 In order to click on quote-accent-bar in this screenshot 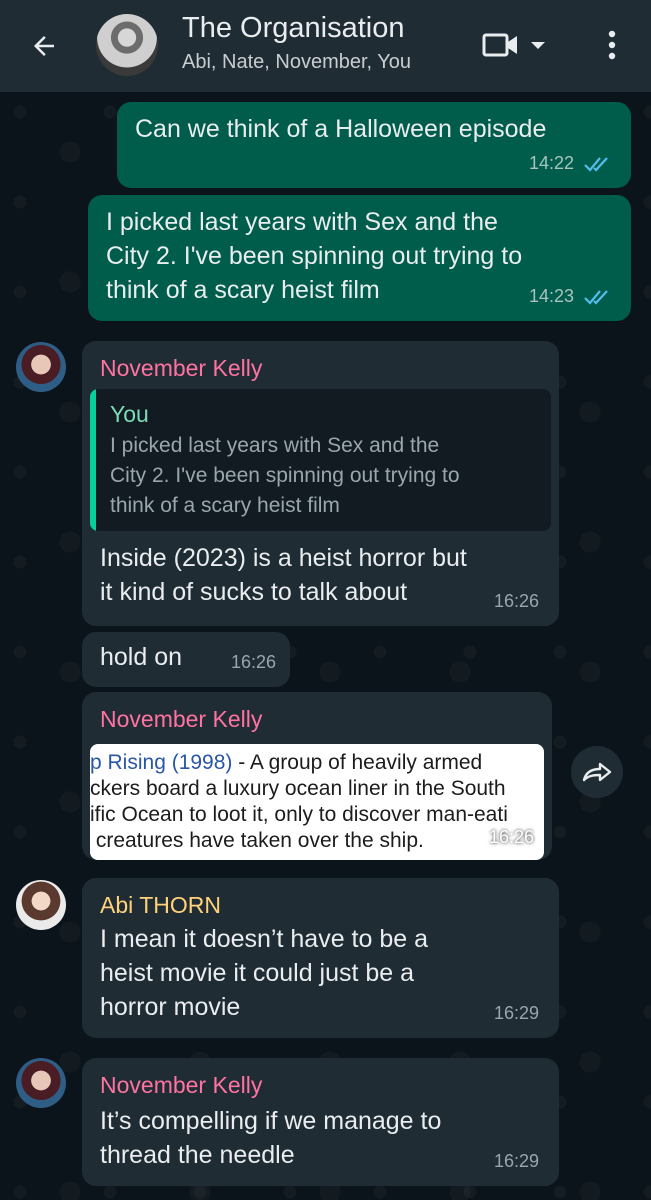, I will do `click(93, 460)`.